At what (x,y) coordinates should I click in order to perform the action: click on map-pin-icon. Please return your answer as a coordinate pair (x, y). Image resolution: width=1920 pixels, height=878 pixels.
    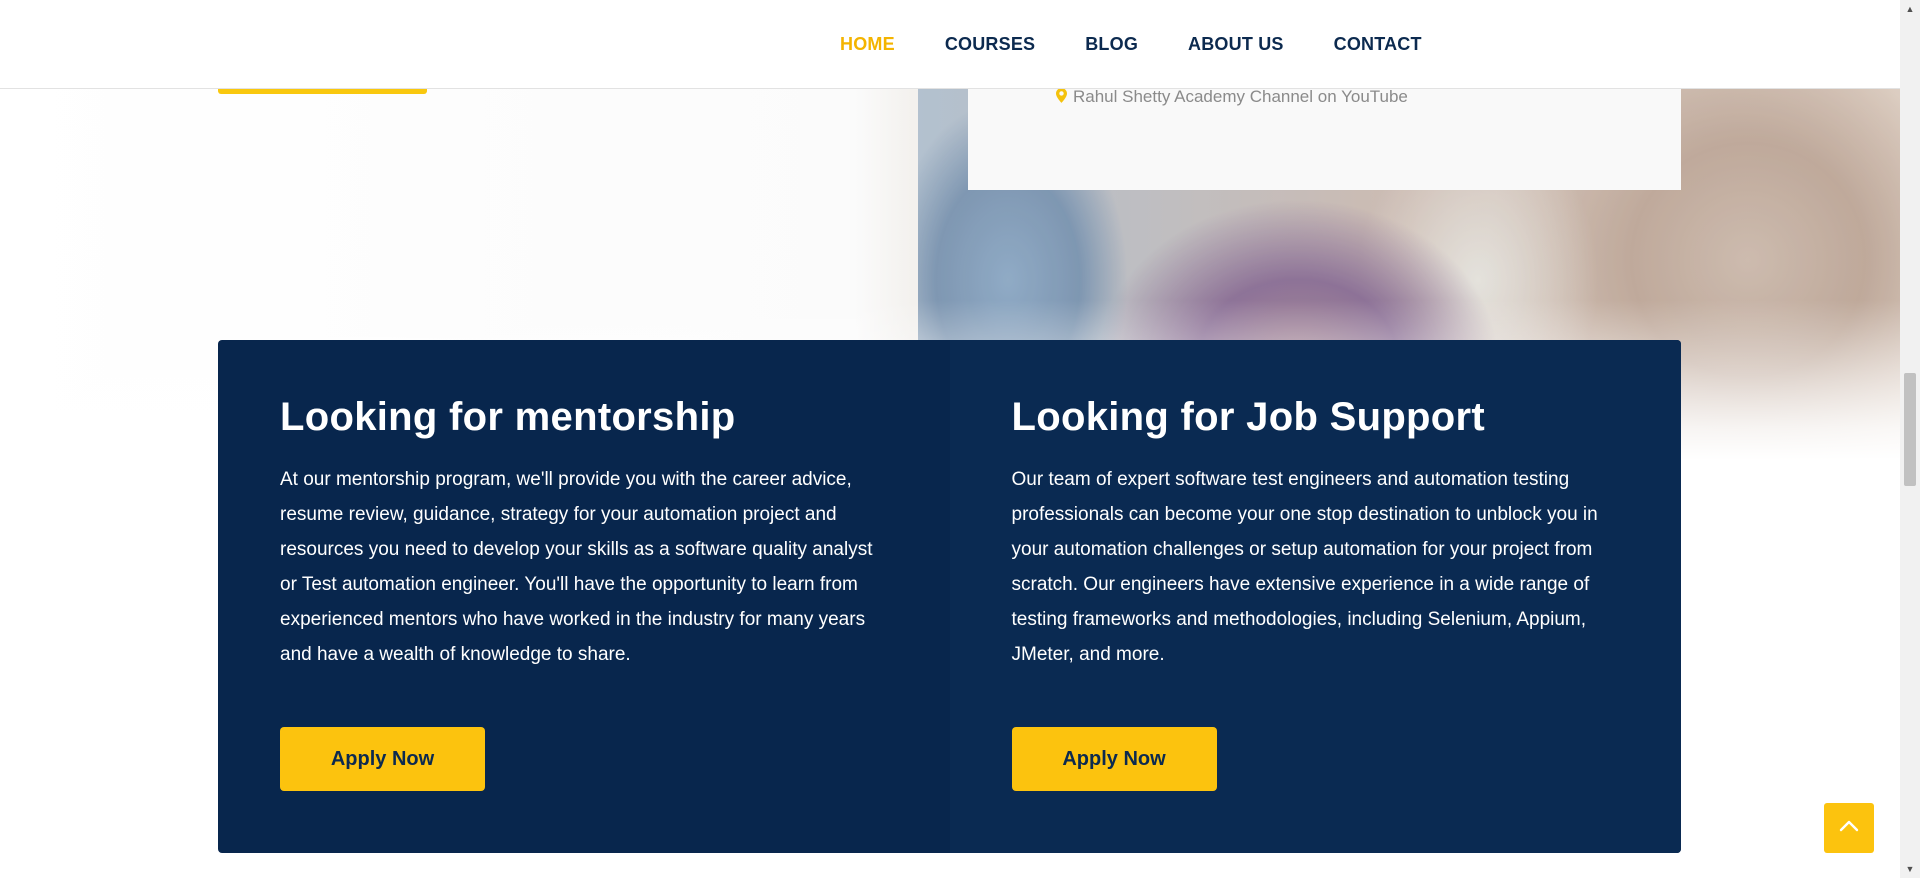
    Looking at the image, I should click on (1061, 97).